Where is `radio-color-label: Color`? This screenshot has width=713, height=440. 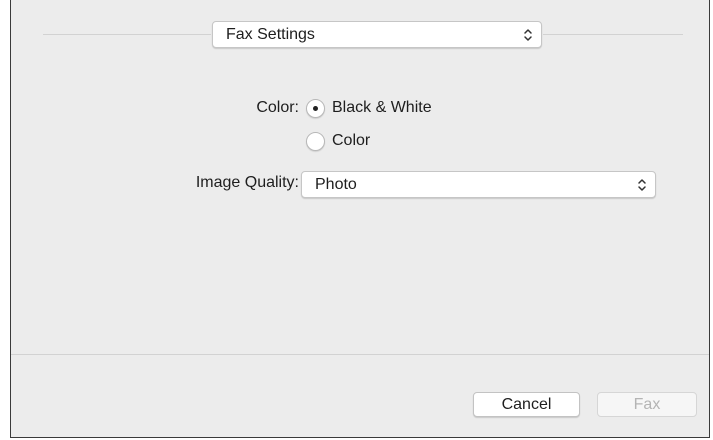 radio-color-label: Color is located at coordinates (351, 141).